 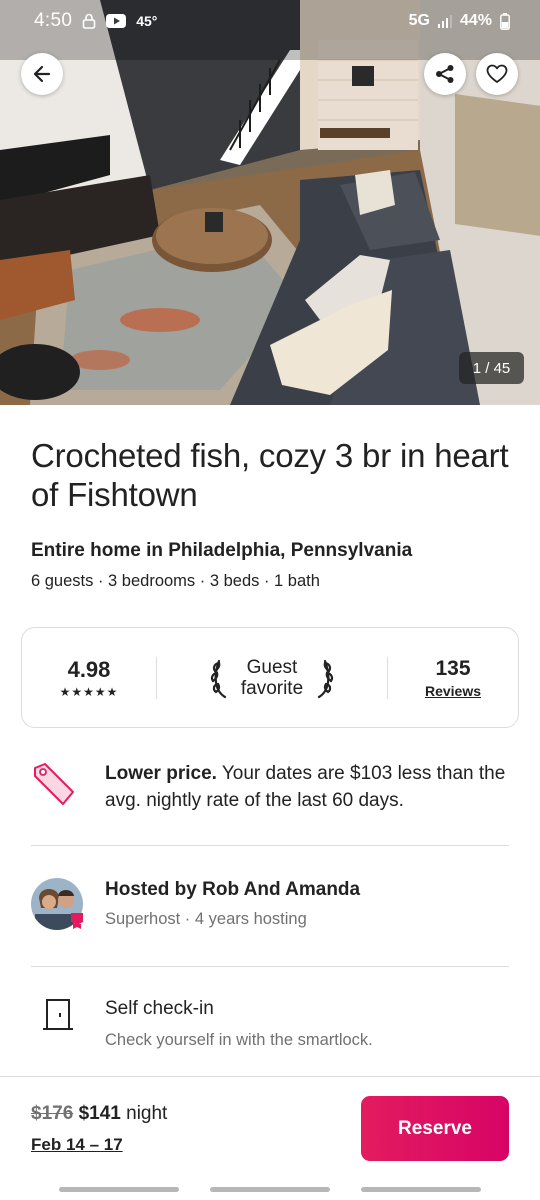 I want to click on status-temperature: 45°, so click(x=147, y=21).